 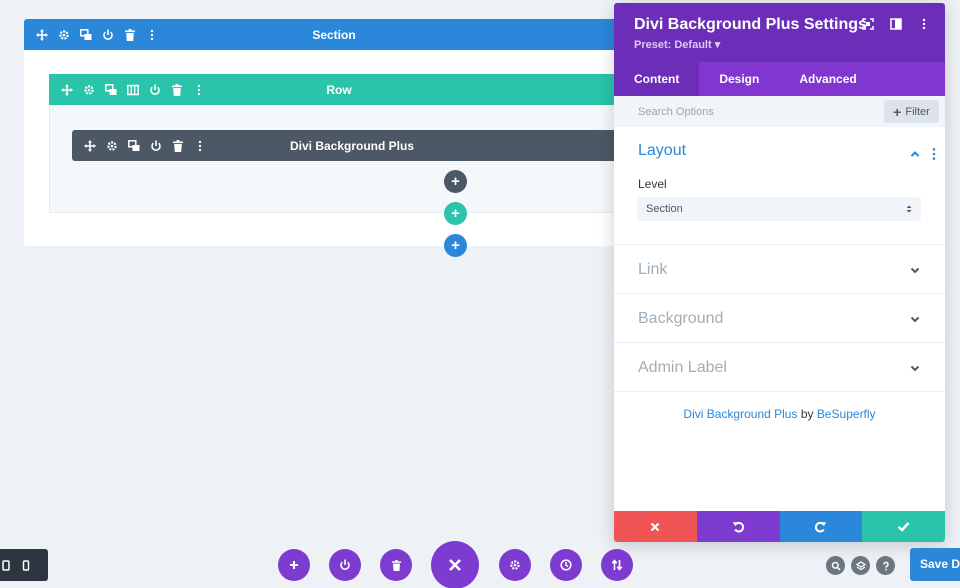 I want to click on search-row: + Filter, so click(x=779, y=111).